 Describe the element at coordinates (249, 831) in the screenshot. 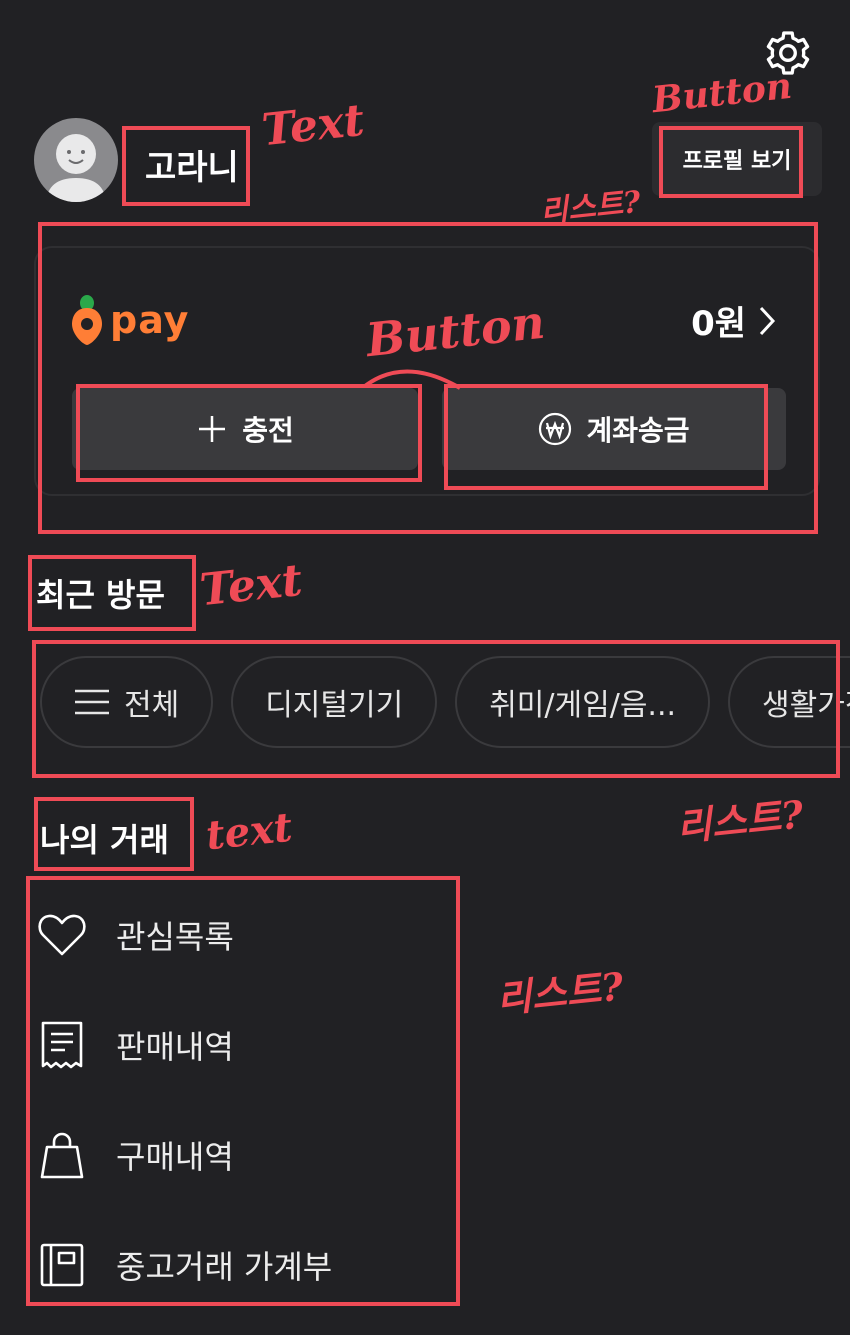

I see `annotation-label: text` at that location.